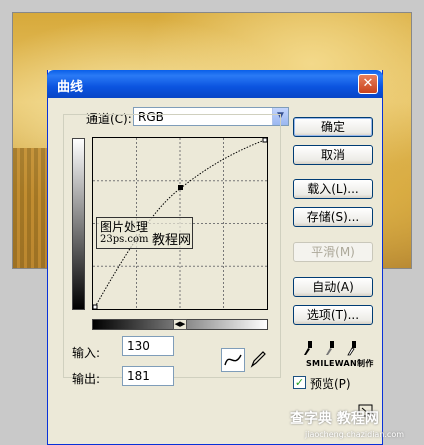 The image size is (424, 445). I want to click on cancel-button: 取消, so click(333, 155).